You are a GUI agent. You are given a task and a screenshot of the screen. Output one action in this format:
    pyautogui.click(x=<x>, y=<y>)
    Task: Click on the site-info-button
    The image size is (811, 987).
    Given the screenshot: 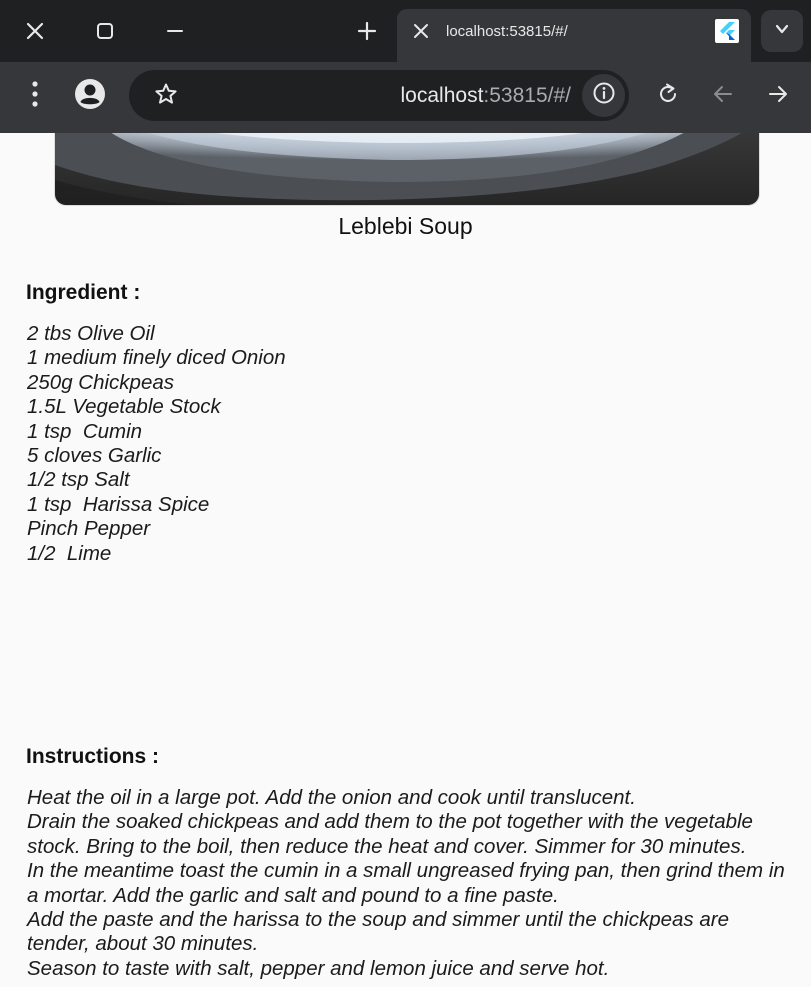 What is the action you would take?
    pyautogui.click(x=603, y=95)
    